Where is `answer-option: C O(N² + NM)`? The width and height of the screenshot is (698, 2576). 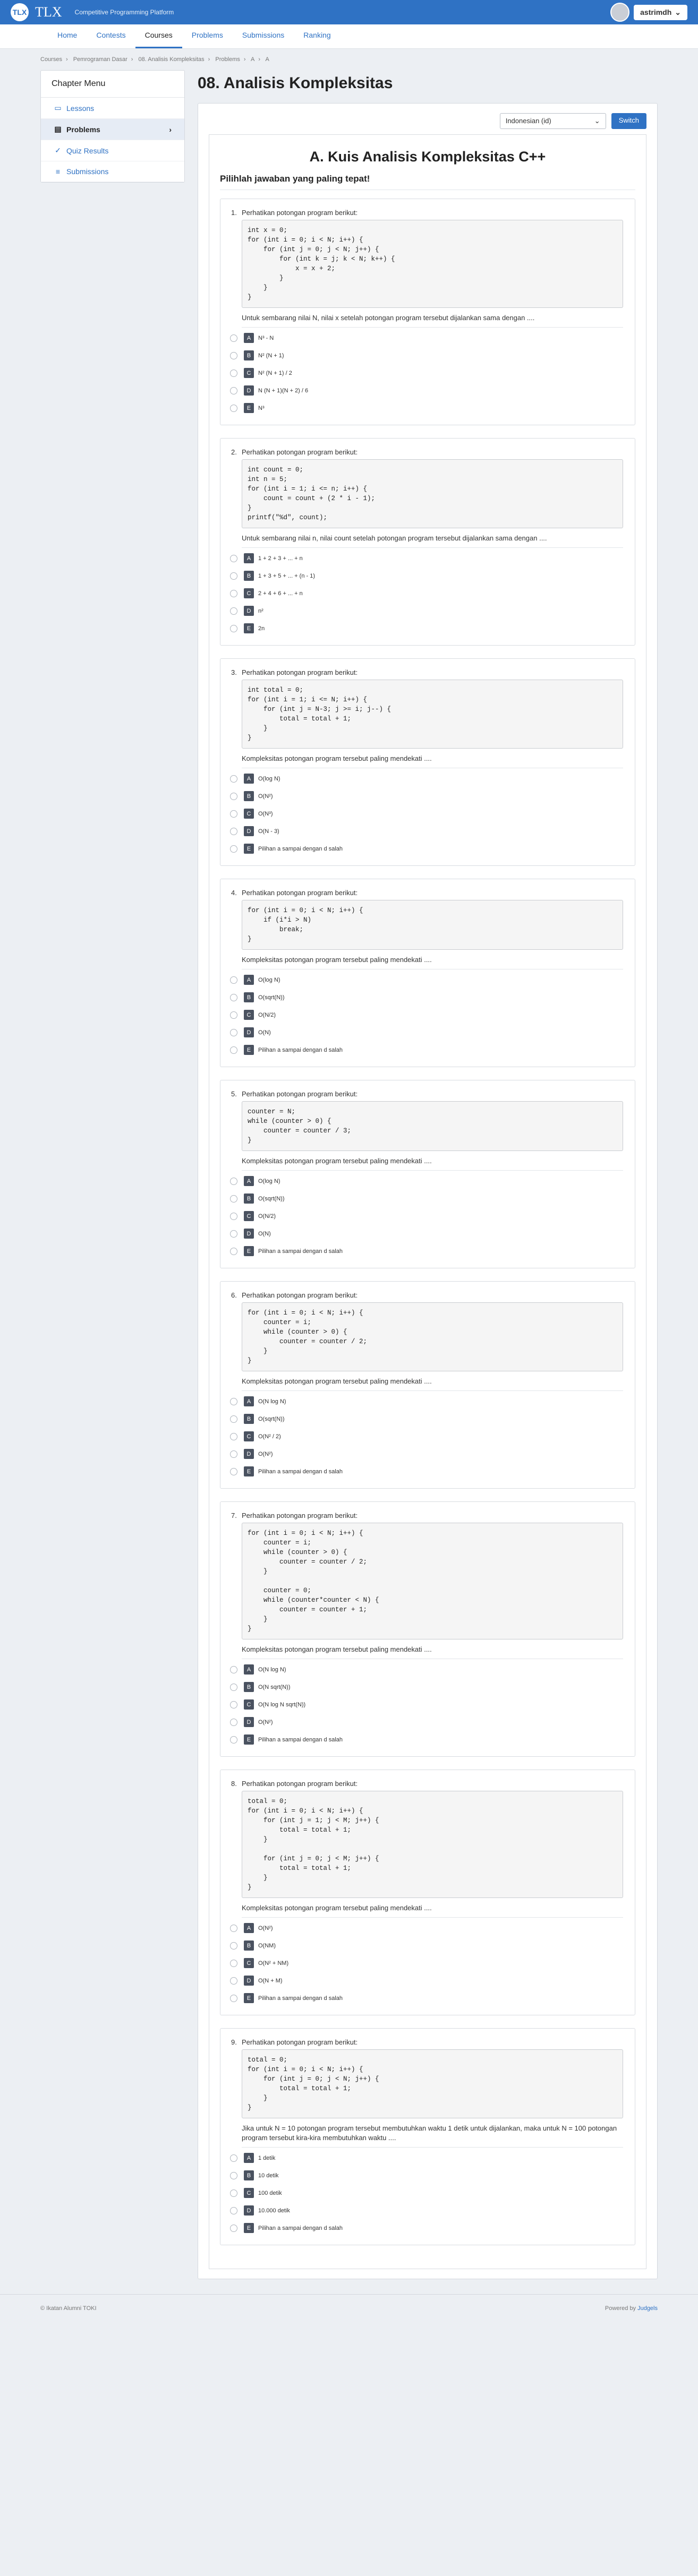 answer-option: C O(N² + NM) is located at coordinates (427, 1963).